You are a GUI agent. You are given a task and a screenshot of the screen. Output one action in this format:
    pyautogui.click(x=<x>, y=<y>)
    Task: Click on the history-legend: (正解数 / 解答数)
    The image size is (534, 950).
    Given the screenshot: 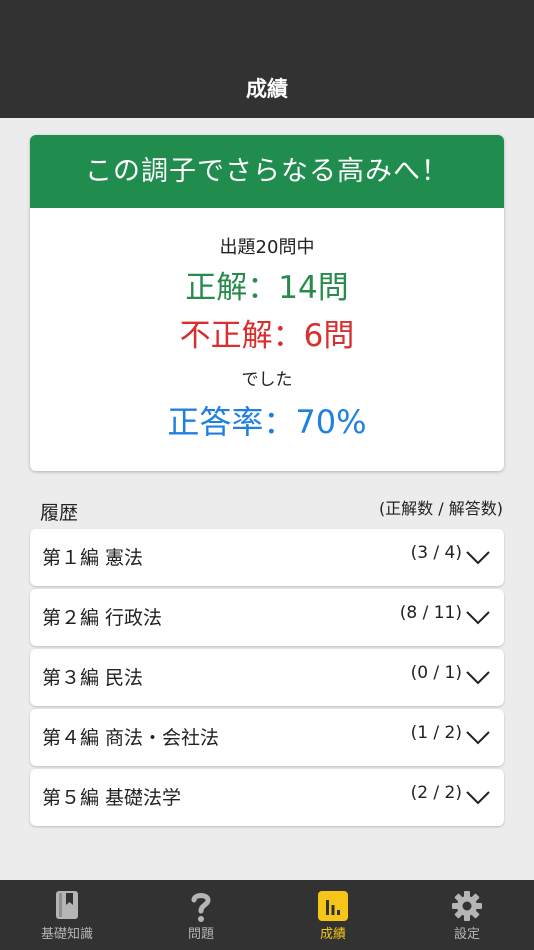 What is the action you would take?
    pyautogui.click(x=440, y=508)
    